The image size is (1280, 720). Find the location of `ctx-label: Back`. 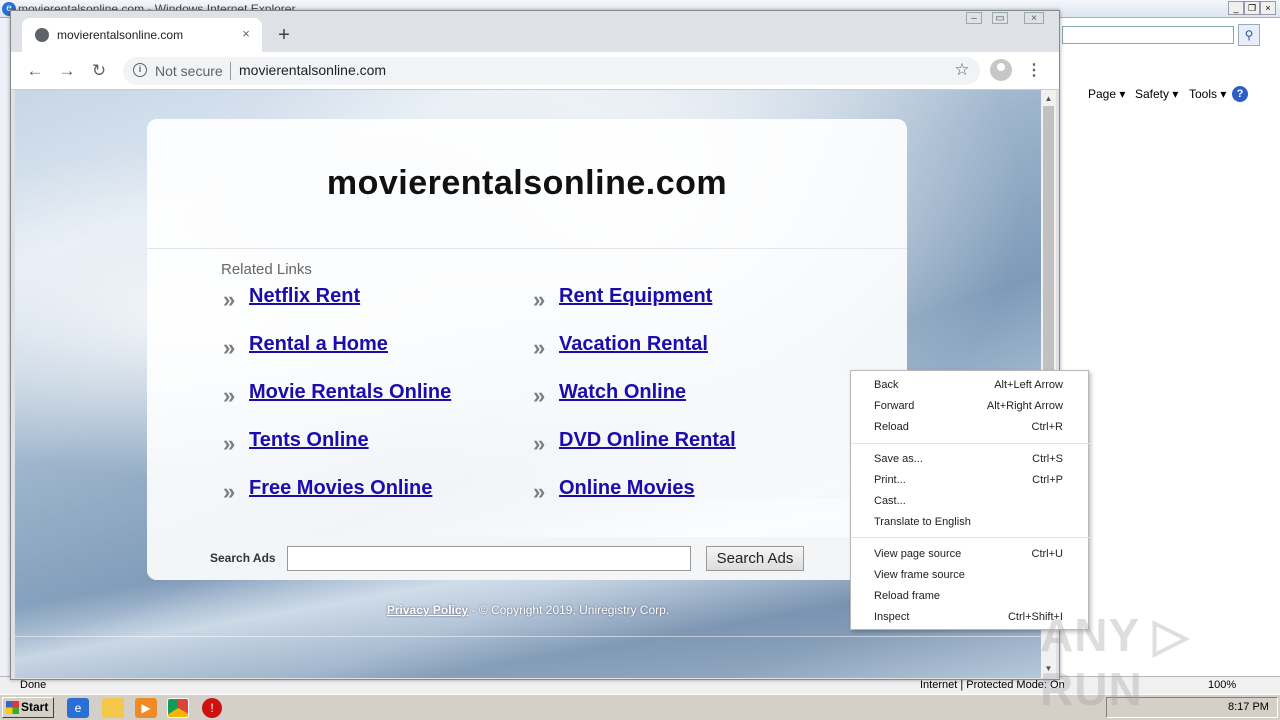

ctx-label: Back is located at coordinates (886, 385).